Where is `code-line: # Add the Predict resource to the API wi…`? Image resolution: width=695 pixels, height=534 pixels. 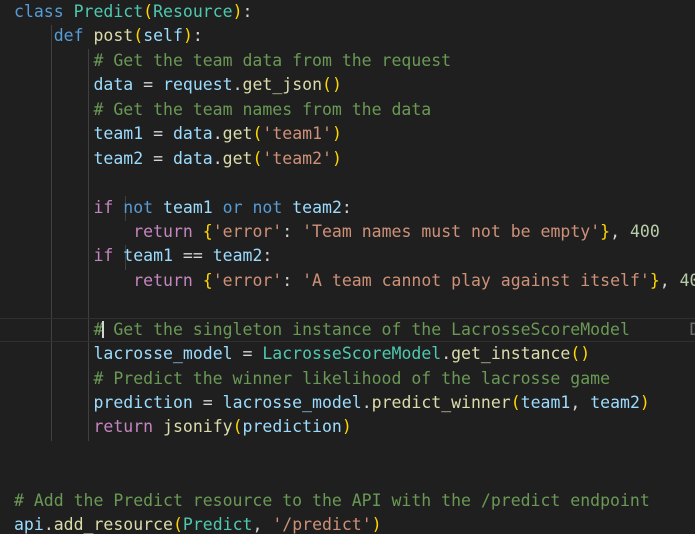 code-line: # Add the Predict resource to the API wi… is located at coordinates (347, 501).